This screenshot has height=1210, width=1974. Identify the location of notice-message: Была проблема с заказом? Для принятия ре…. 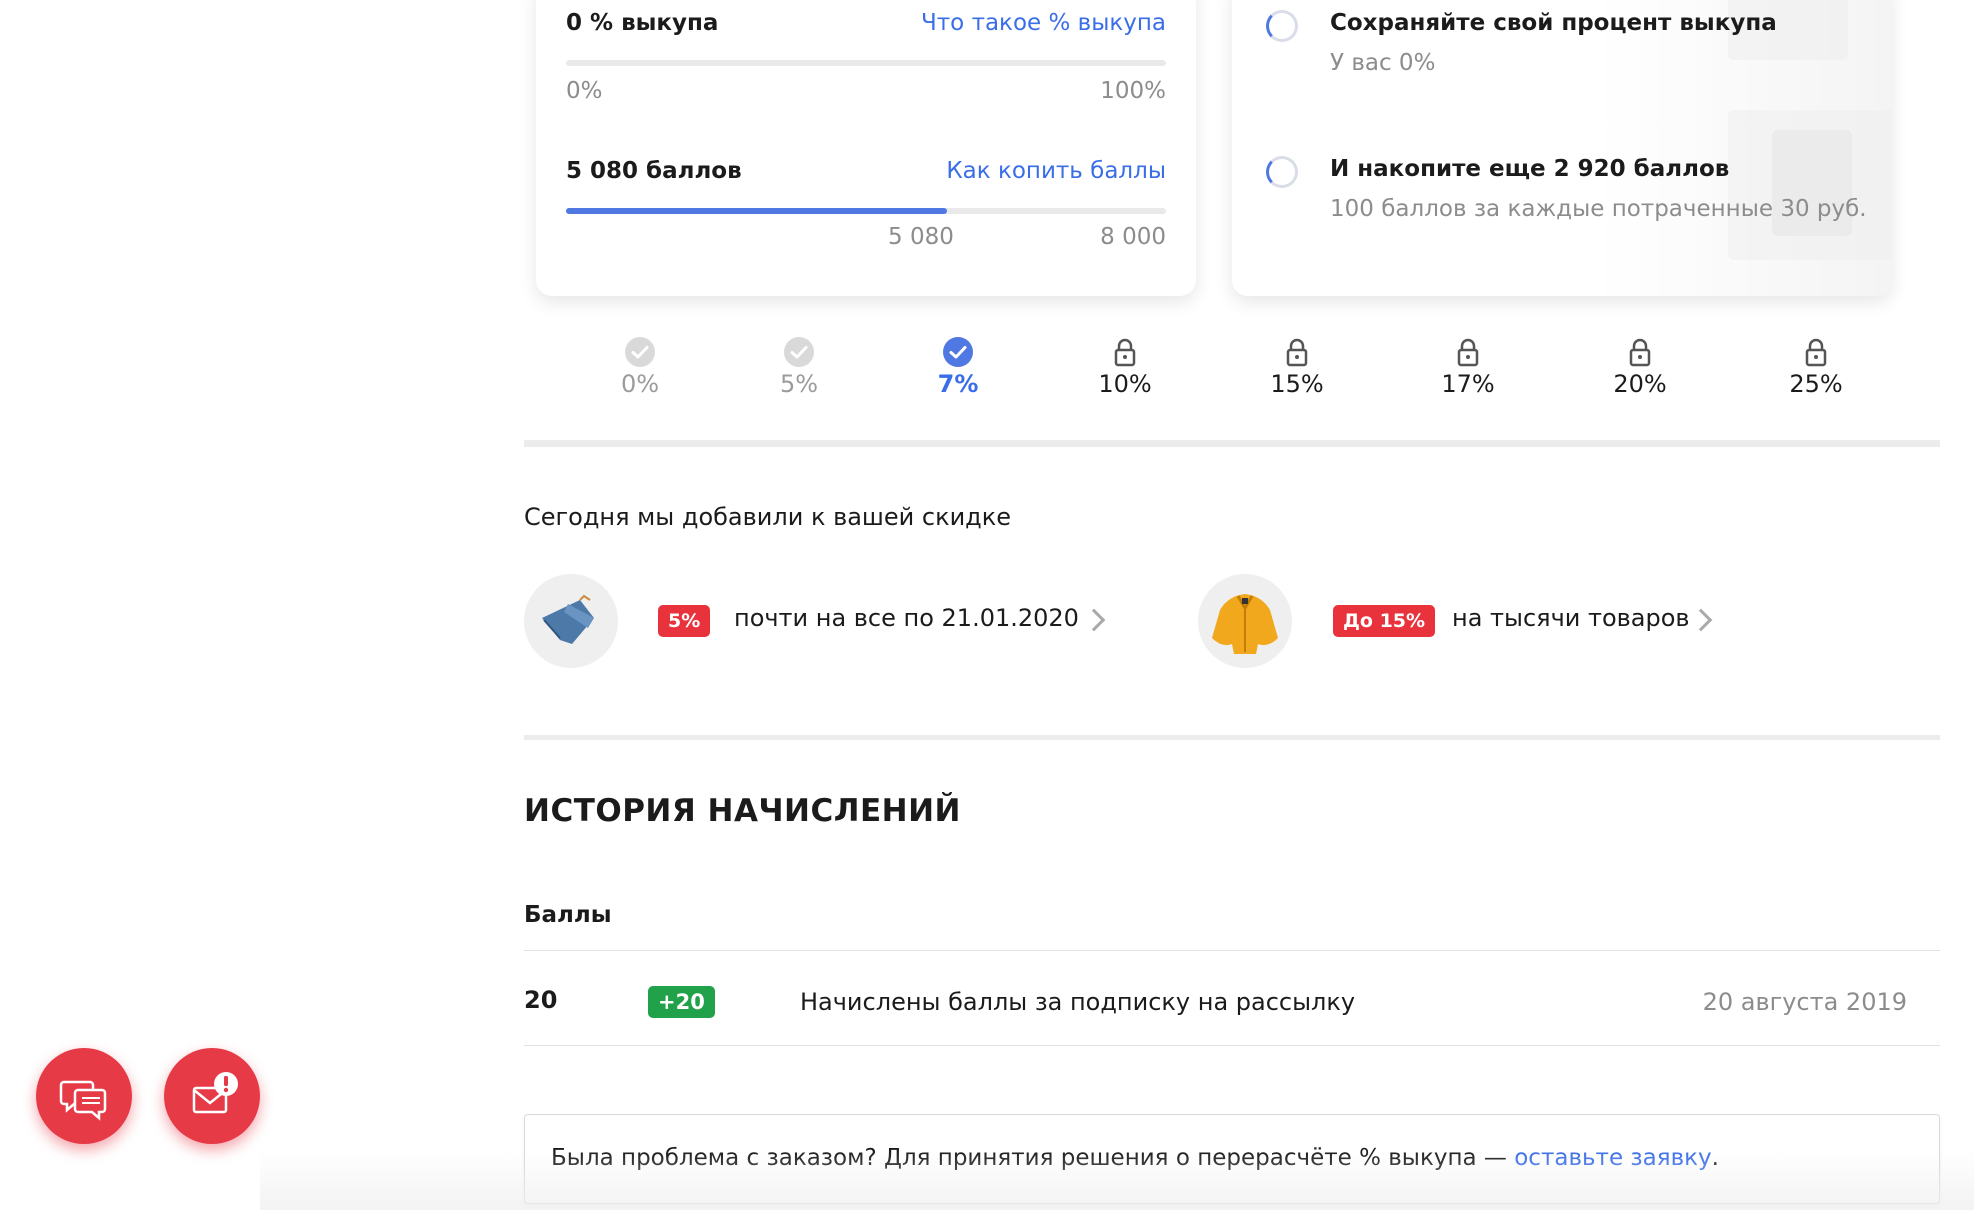
(1033, 1158).